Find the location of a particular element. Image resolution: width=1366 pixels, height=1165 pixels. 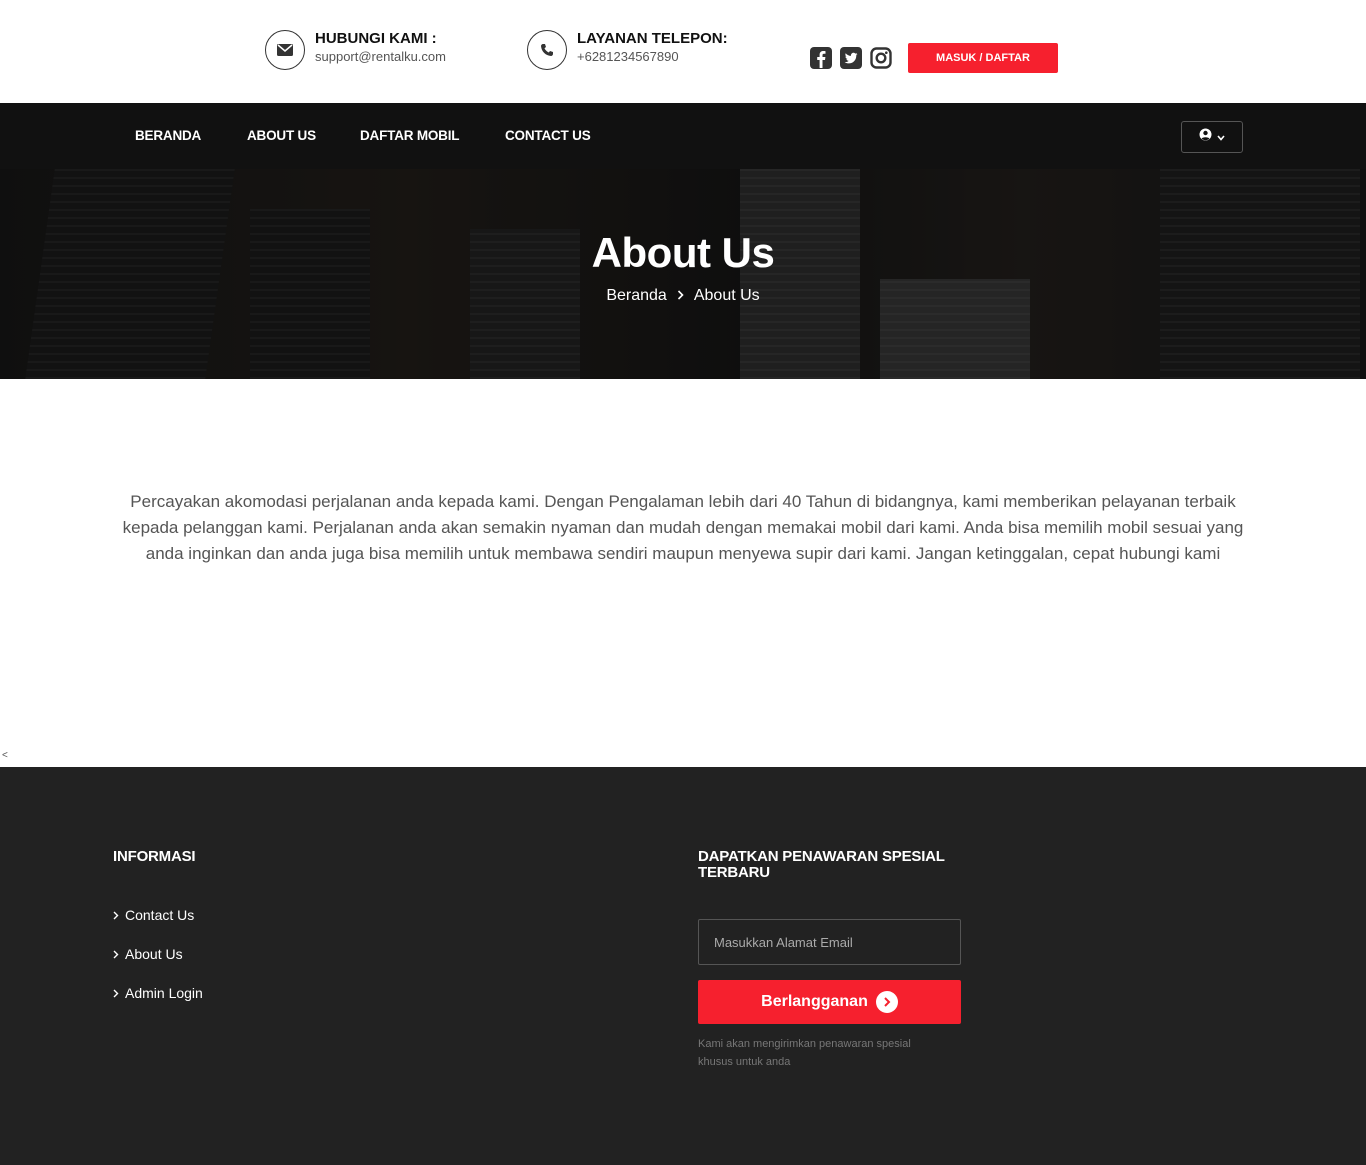

contact-email-block: HUBUNGI KAMI : support@rentalku.com is located at coordinates (355, 50).